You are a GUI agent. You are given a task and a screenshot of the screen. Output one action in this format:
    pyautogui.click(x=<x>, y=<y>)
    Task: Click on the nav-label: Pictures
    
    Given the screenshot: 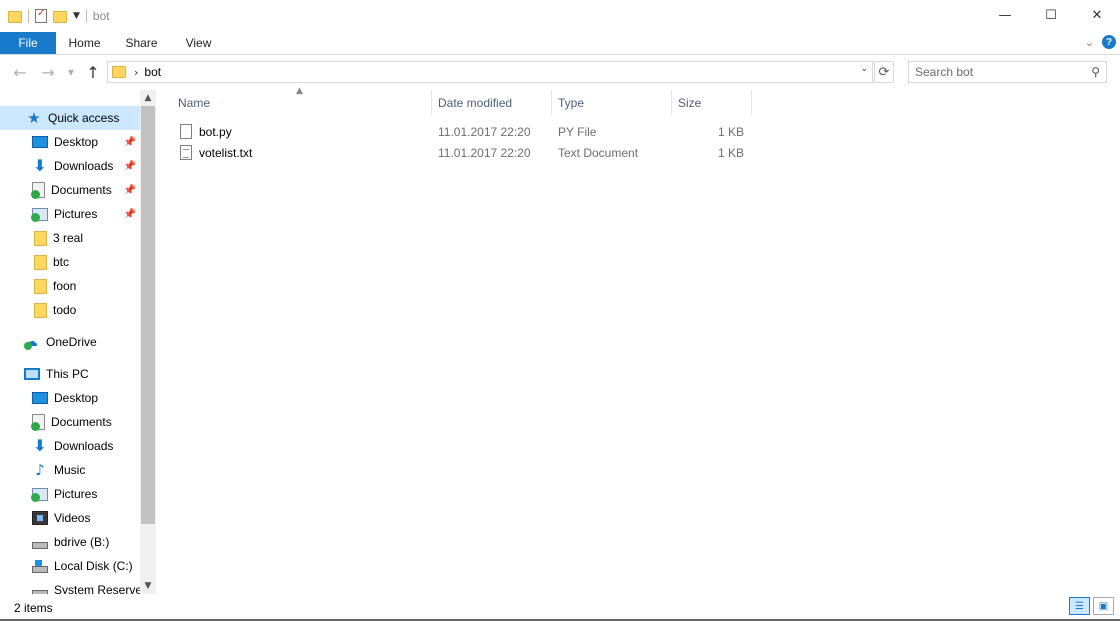 What is the action you would take?
    pyautogui.click(x=76, y=494)
    